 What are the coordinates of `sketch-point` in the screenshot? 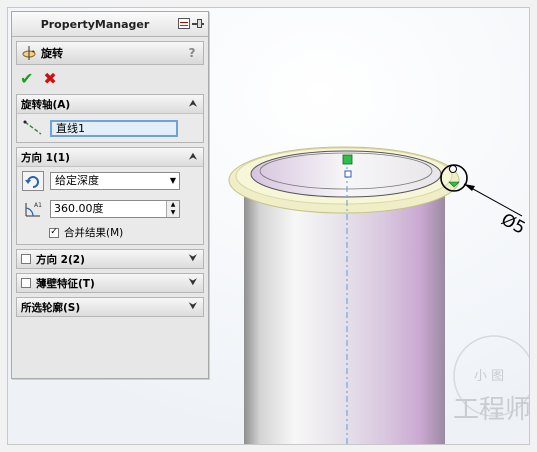 It's located at (453, 169).